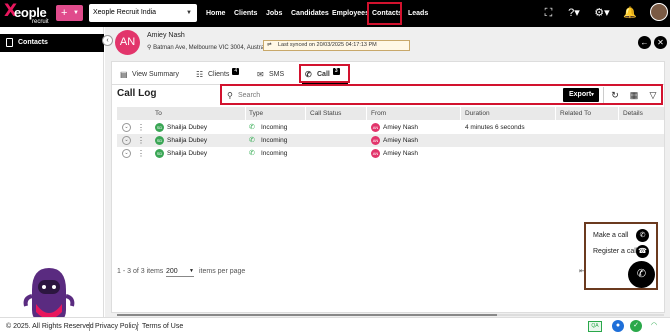  What do you see at coordinates (633, 113) in the screenshot?
I see `column-header-details: Details` at bounding box center [633, 113].